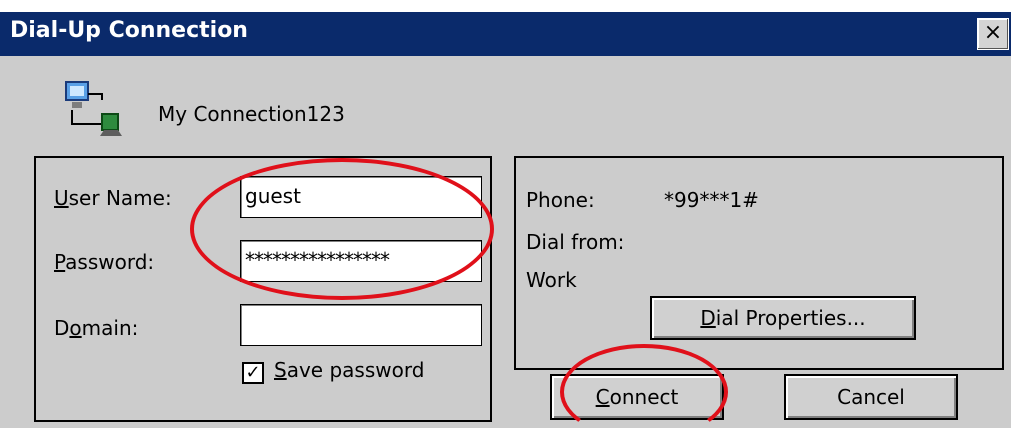 The height and width of the screenshot is (440, 1011). I want to click on network-computer-icon, so click(93, 108).